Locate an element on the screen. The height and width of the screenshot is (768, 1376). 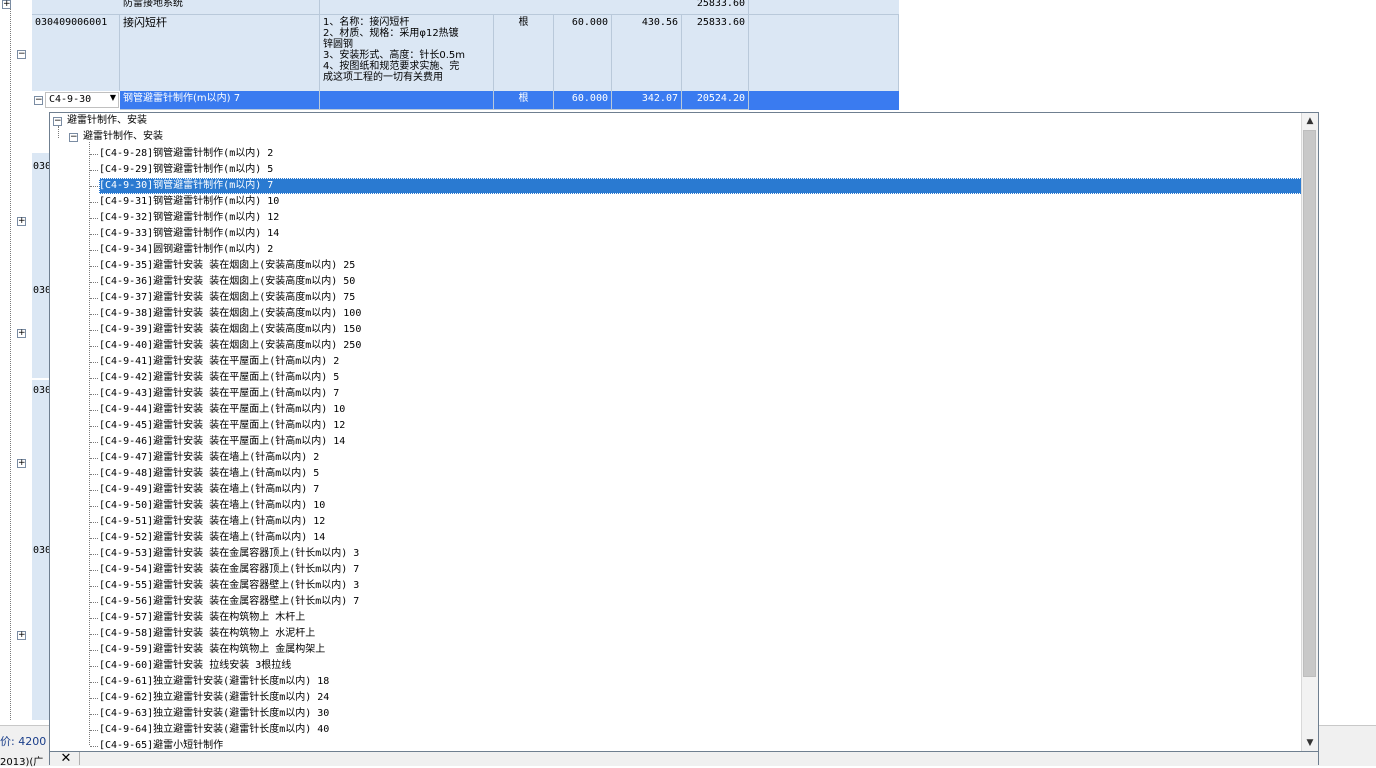
top-row: 防雷接地系统 25833.60 is located at coordinates (465, 7).